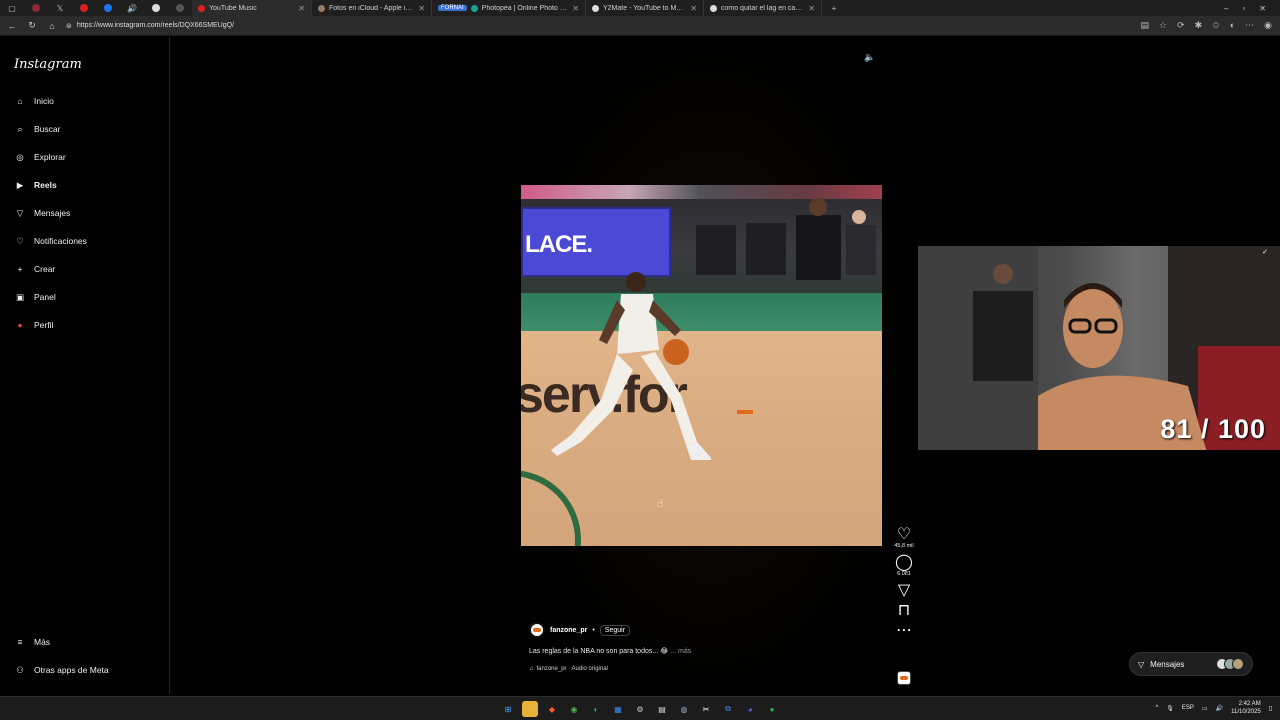  Describe the element at coordinates (156, 8) in the screenshot. I see `pinned-tab-chrome` at that location.